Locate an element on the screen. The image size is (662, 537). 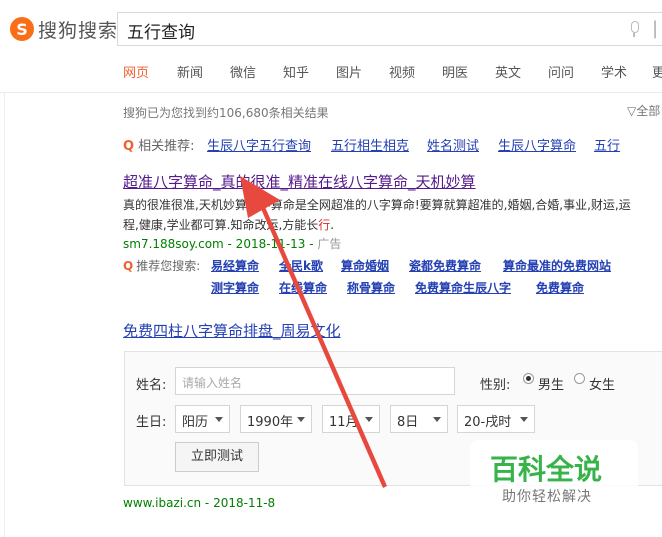
watermark: 百科全说 助你轻松解决 is located at coordinates (554, 475).